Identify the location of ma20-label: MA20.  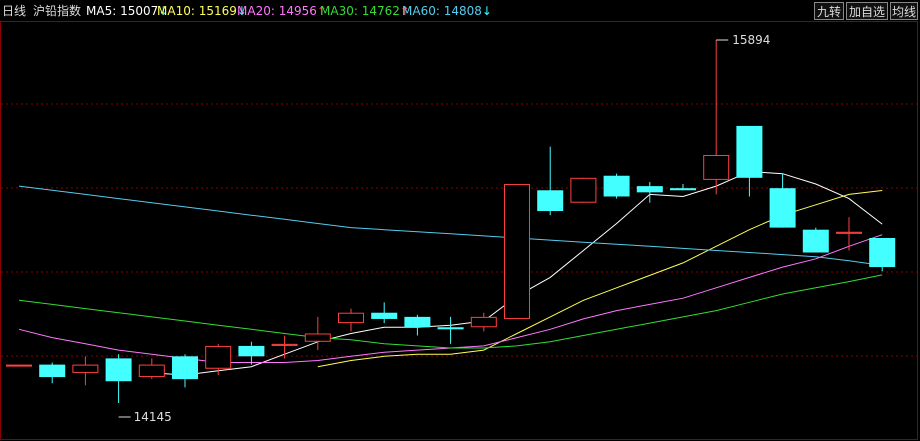
(254, 11).